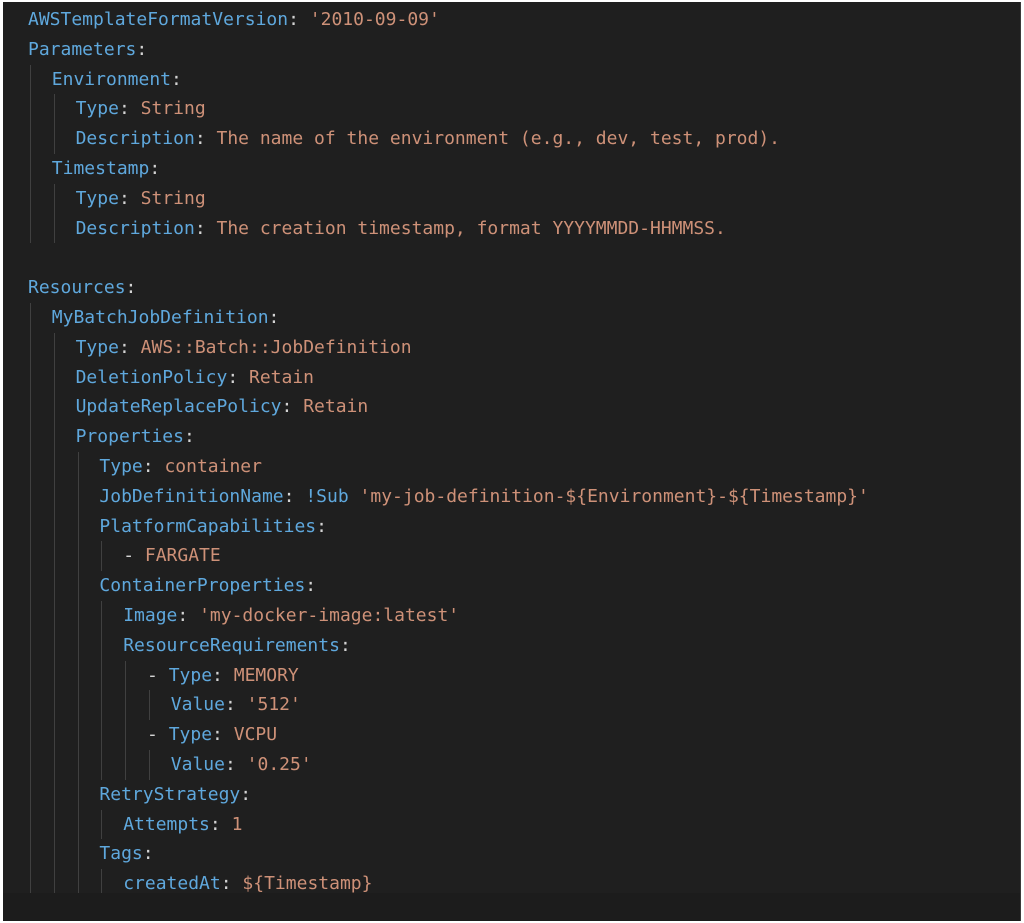  I want to click on line-content: Type: String, so click(141, 199).